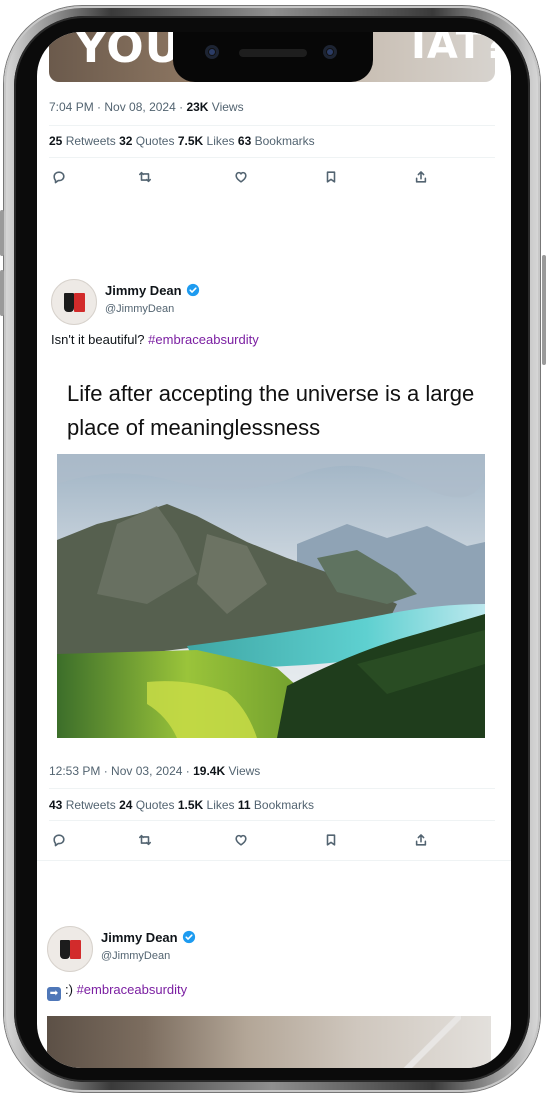 This screenshot has height=1098, width=548. I want to click on top-media-text-right: IAT?, so click(453, 50).